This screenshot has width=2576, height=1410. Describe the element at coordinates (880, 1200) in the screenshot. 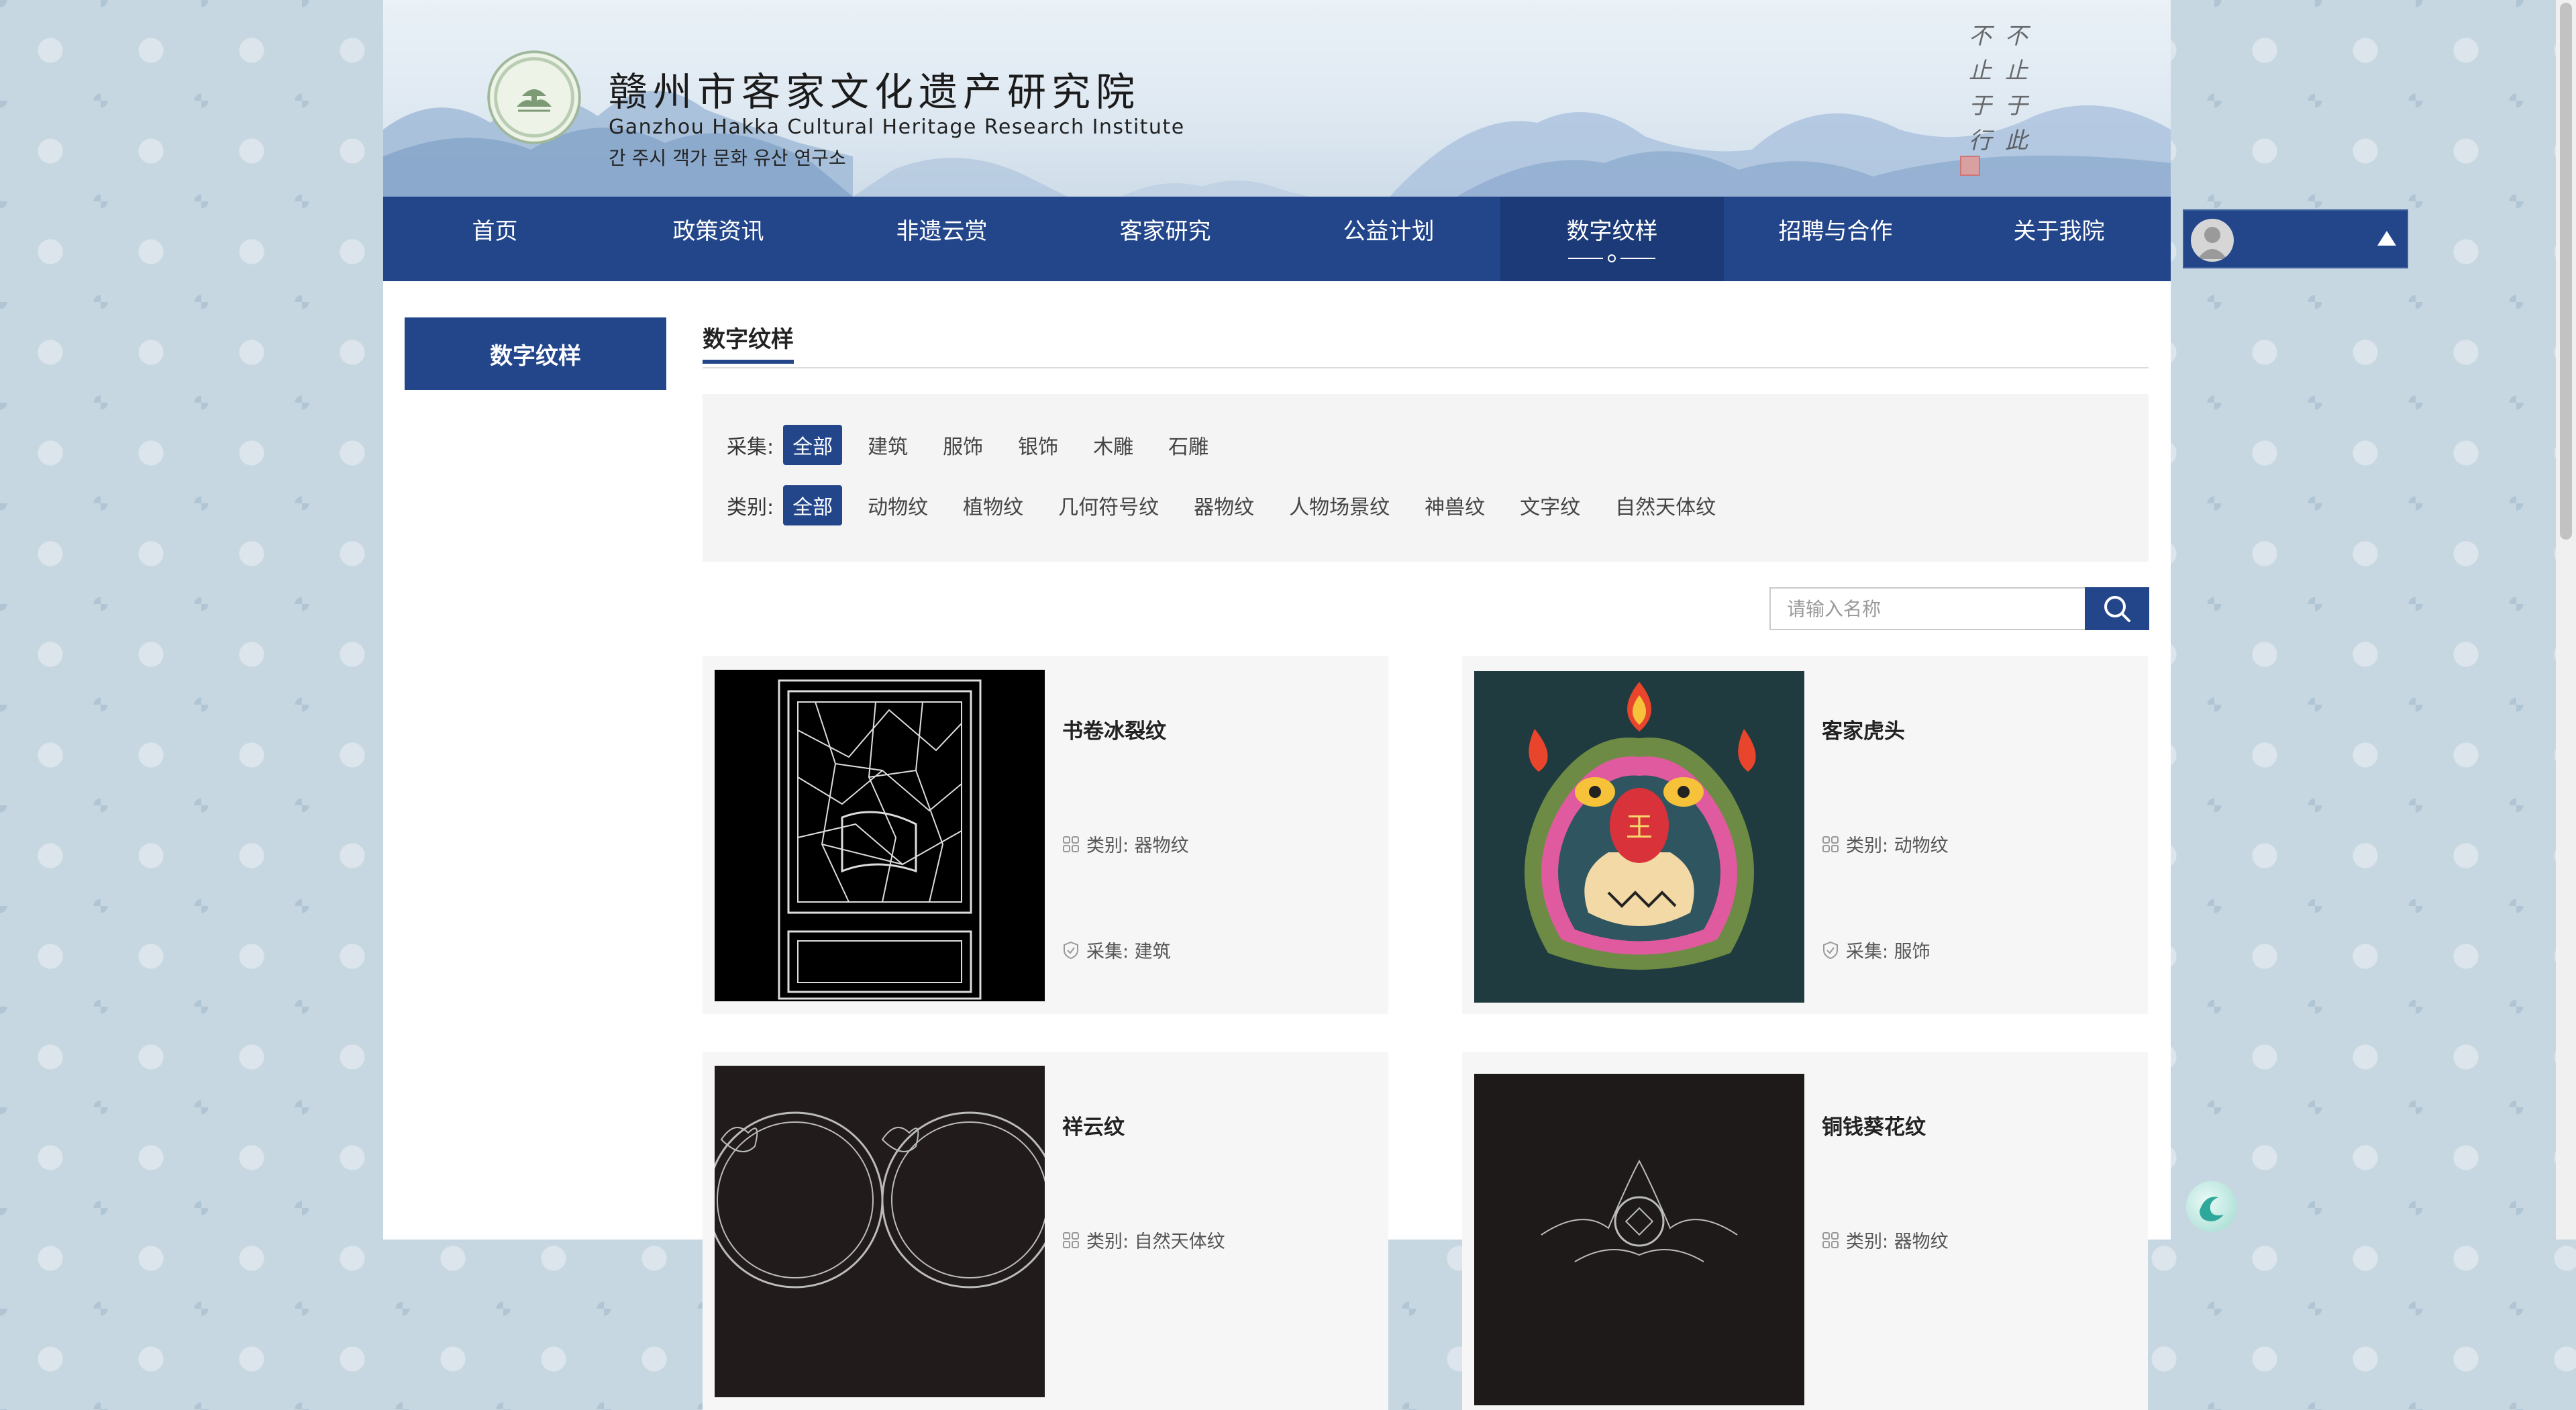

I see `auspicious-cloud-pattern-image` at that location.